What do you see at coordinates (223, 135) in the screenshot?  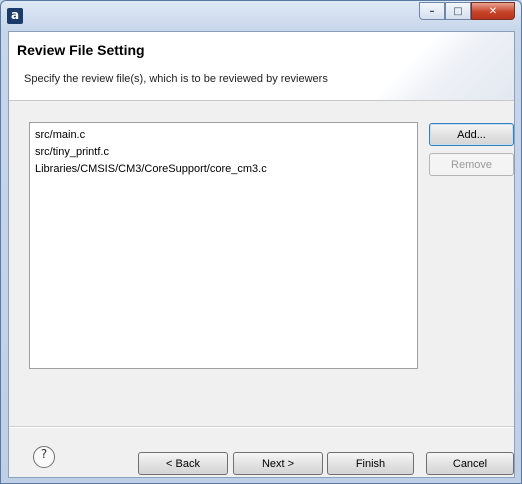 I see `list-item: src/main.c` at bounding box center [223, 135].